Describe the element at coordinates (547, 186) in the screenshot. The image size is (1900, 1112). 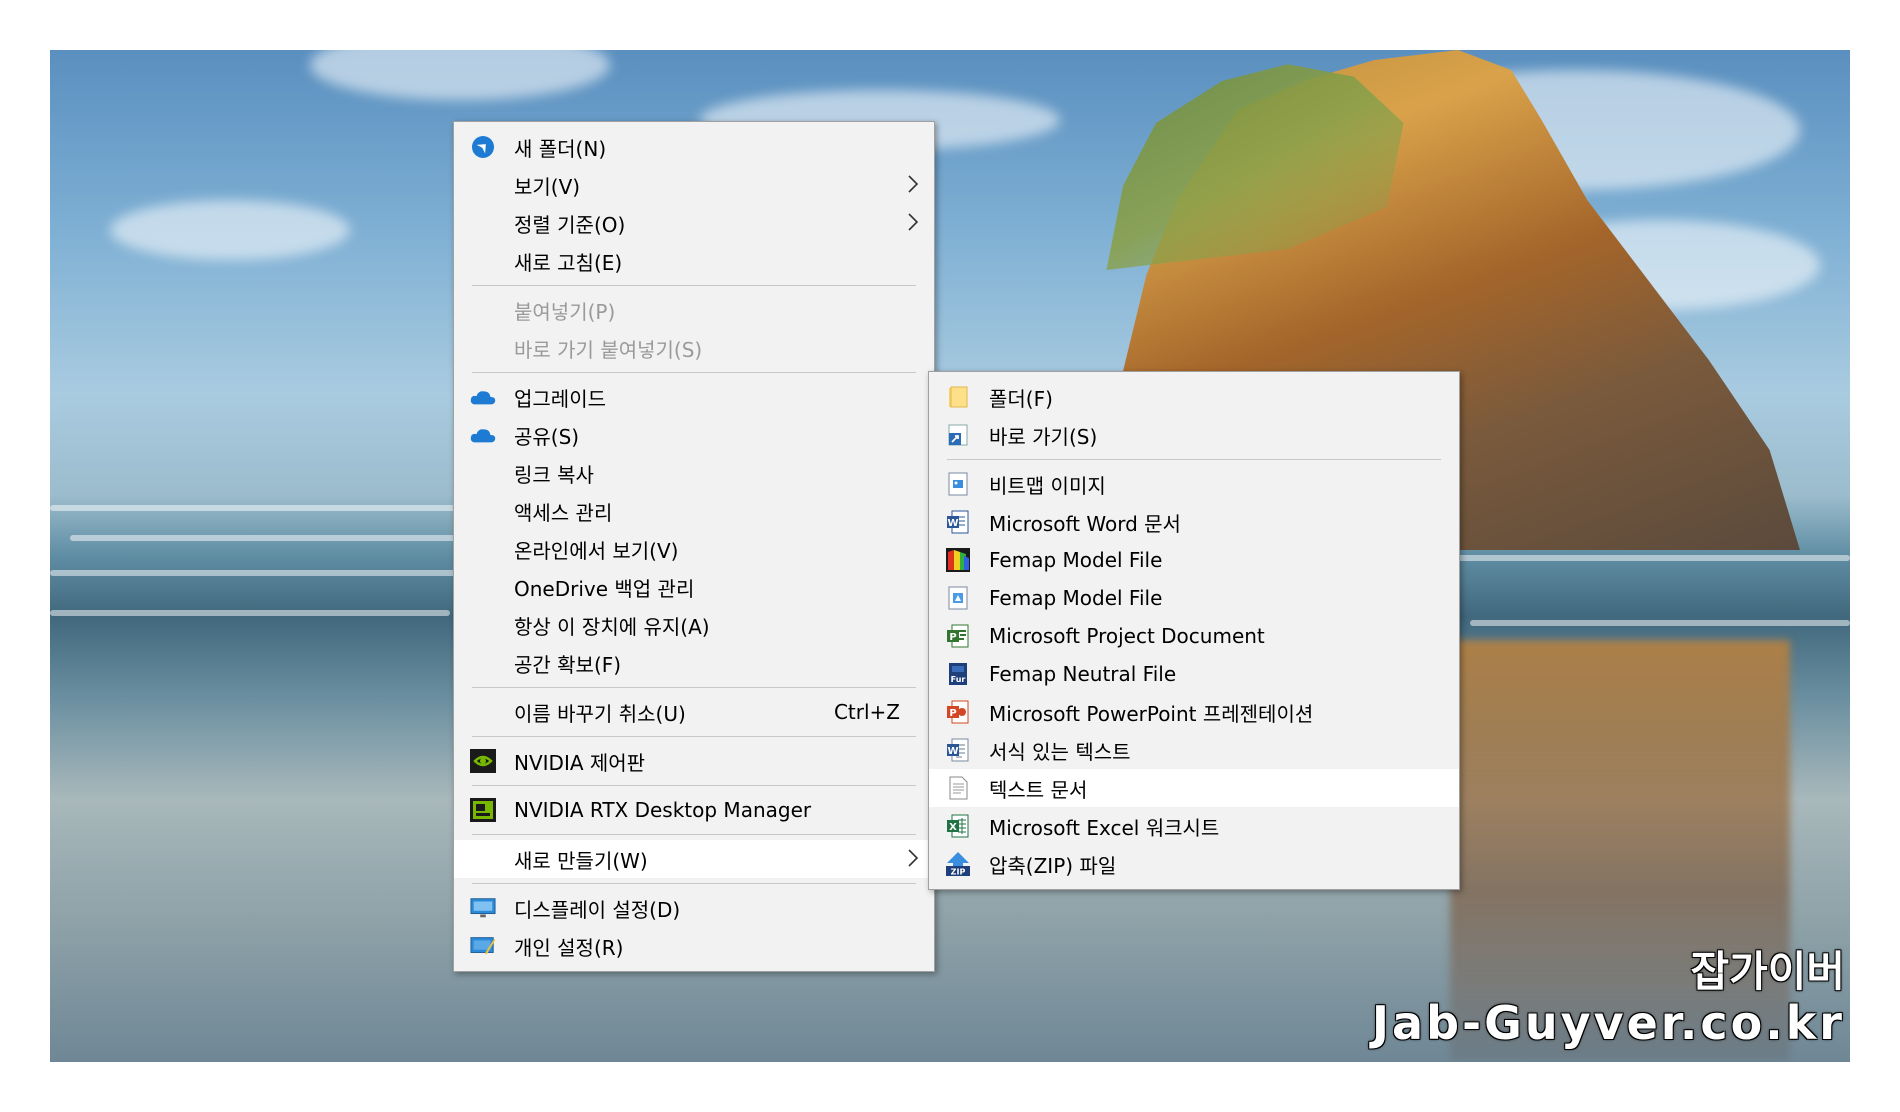
I see `menu-item-label: 보기(V)` at that location.